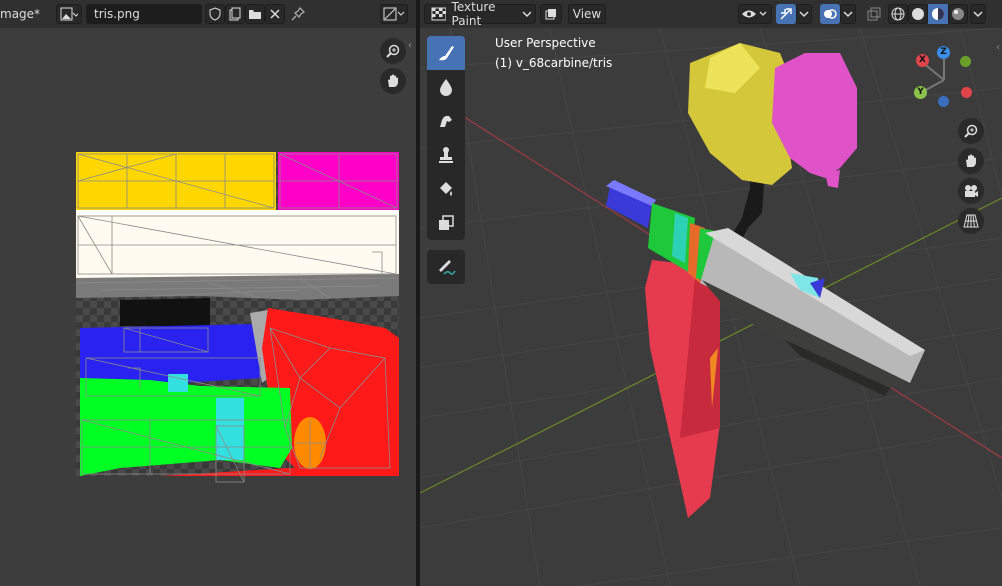 This screenshot has width=1002, height=586. I want to click on image-name-field: tris.png, so click(144, 14).